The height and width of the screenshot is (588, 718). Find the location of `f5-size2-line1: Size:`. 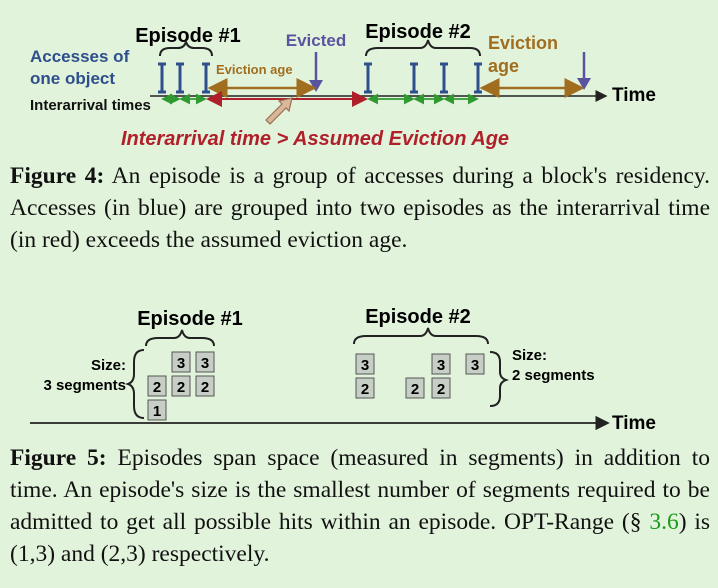

f5-size2-line1: Size: is located at coordinates (529, 355).